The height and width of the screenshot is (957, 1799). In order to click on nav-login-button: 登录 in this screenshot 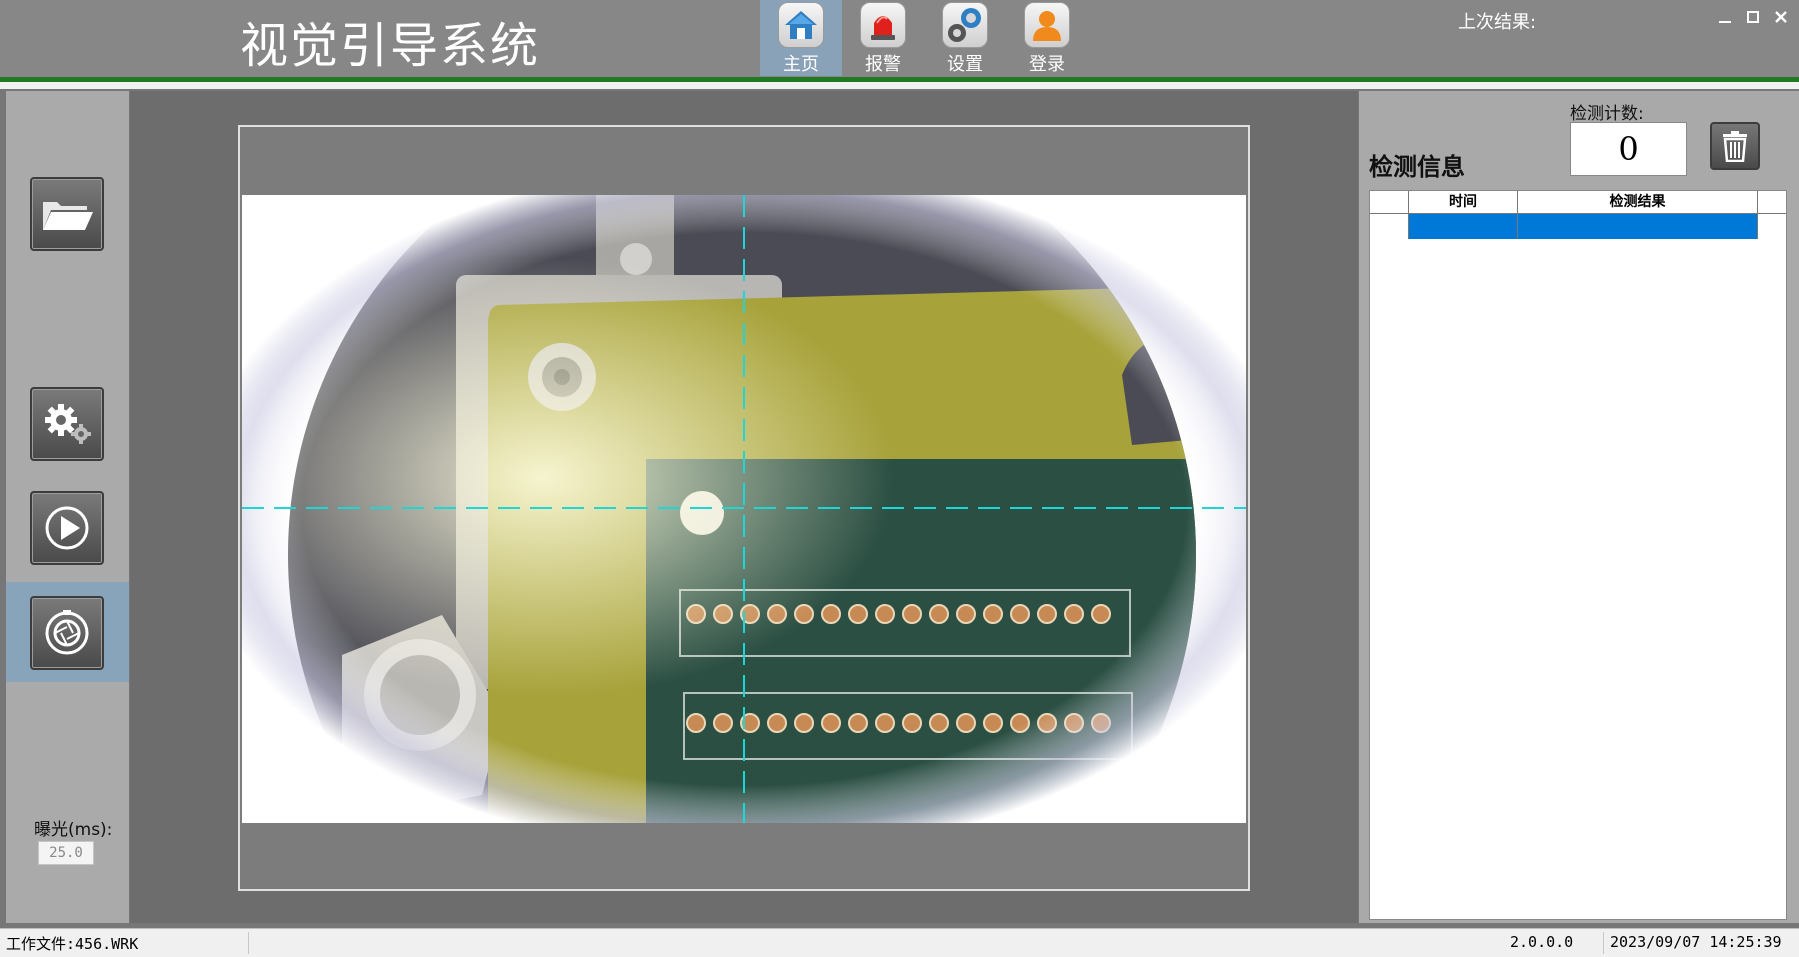, I will do `click(1047, 38)`.